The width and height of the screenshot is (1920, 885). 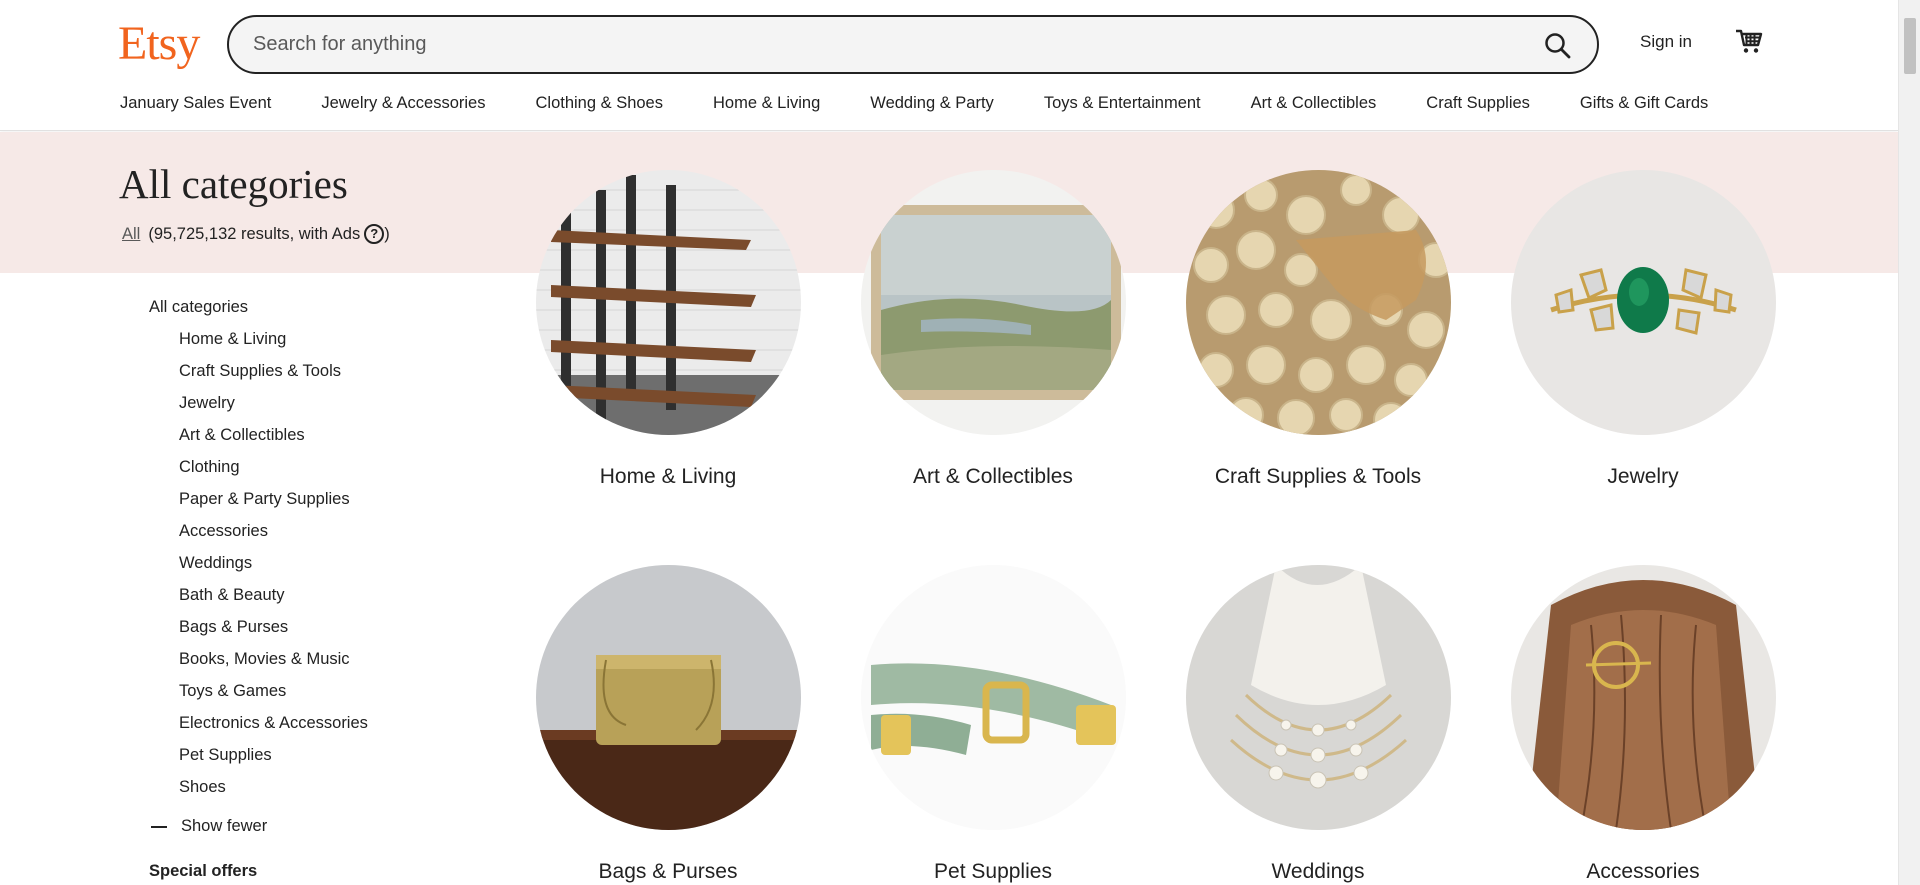 What do you see at coordinates (1643, 477) in the screenshot?
I see `category-label: Jewelry` at bounding box center [1643, 477].